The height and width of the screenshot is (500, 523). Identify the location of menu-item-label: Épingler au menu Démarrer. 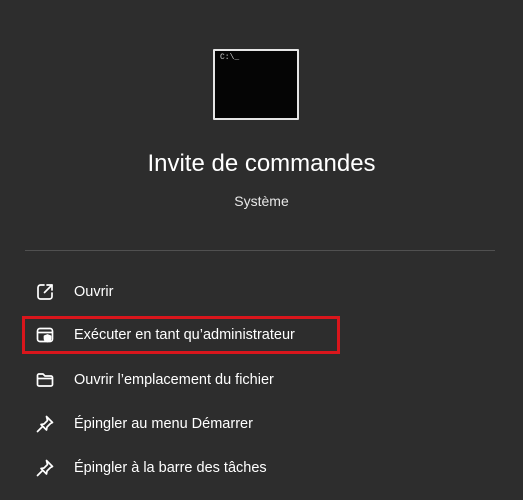
(163, 424).